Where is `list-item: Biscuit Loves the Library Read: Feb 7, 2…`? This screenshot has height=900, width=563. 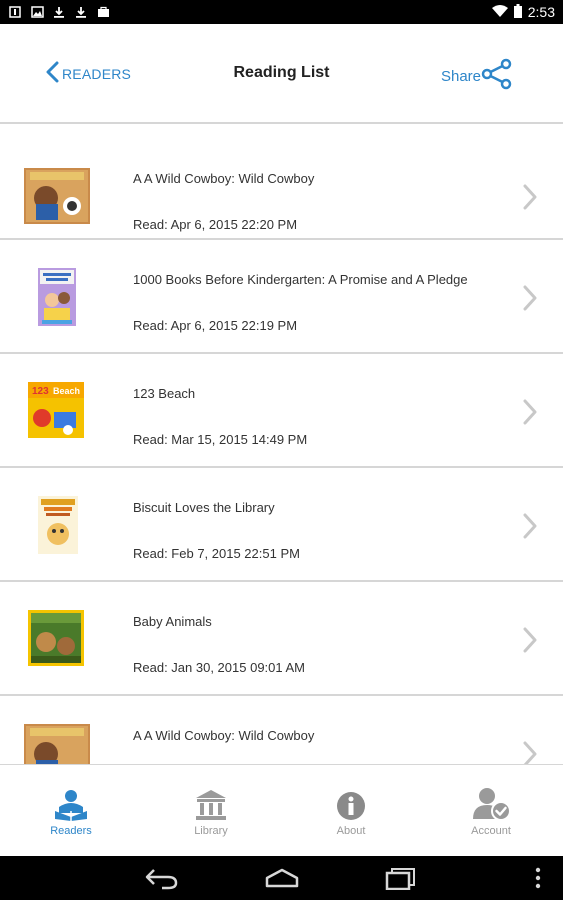
list-item: Biscuit Loves the Library Read: Feb 7, 2… is located at coordinates (281, 525).